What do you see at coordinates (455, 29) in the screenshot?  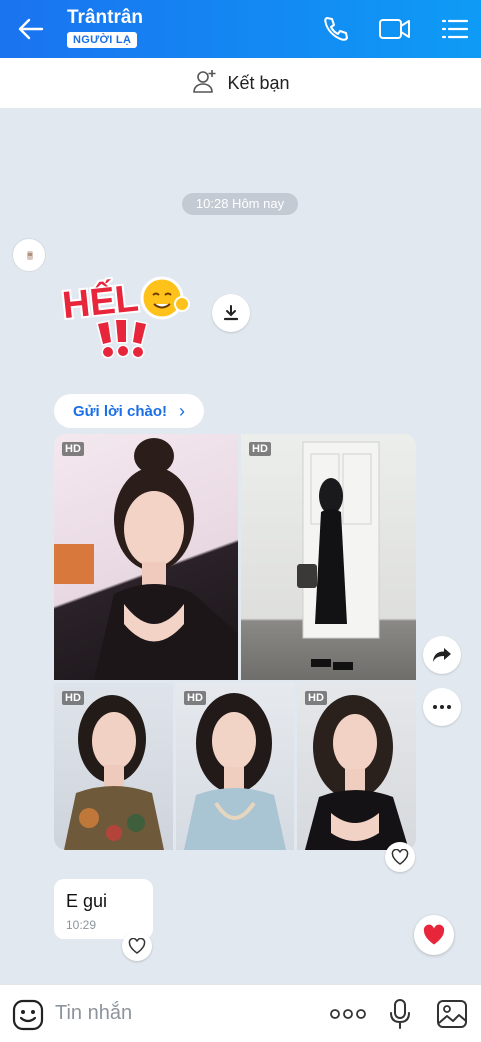 I see `menu-list-icon` at bounding box center [455, 29].